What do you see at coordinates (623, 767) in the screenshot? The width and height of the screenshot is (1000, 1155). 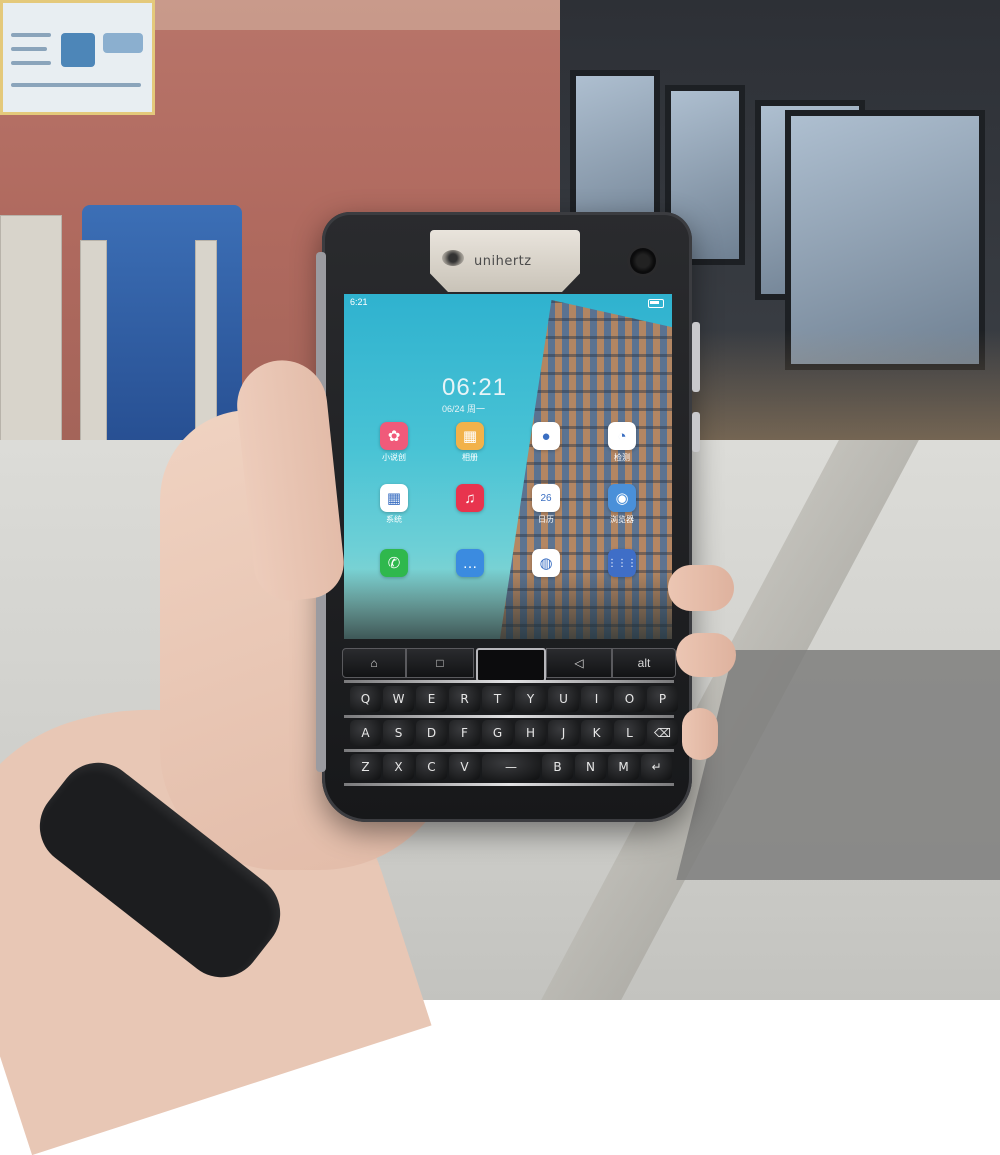 I see `key-m: M` at bounding box center [623, 767].